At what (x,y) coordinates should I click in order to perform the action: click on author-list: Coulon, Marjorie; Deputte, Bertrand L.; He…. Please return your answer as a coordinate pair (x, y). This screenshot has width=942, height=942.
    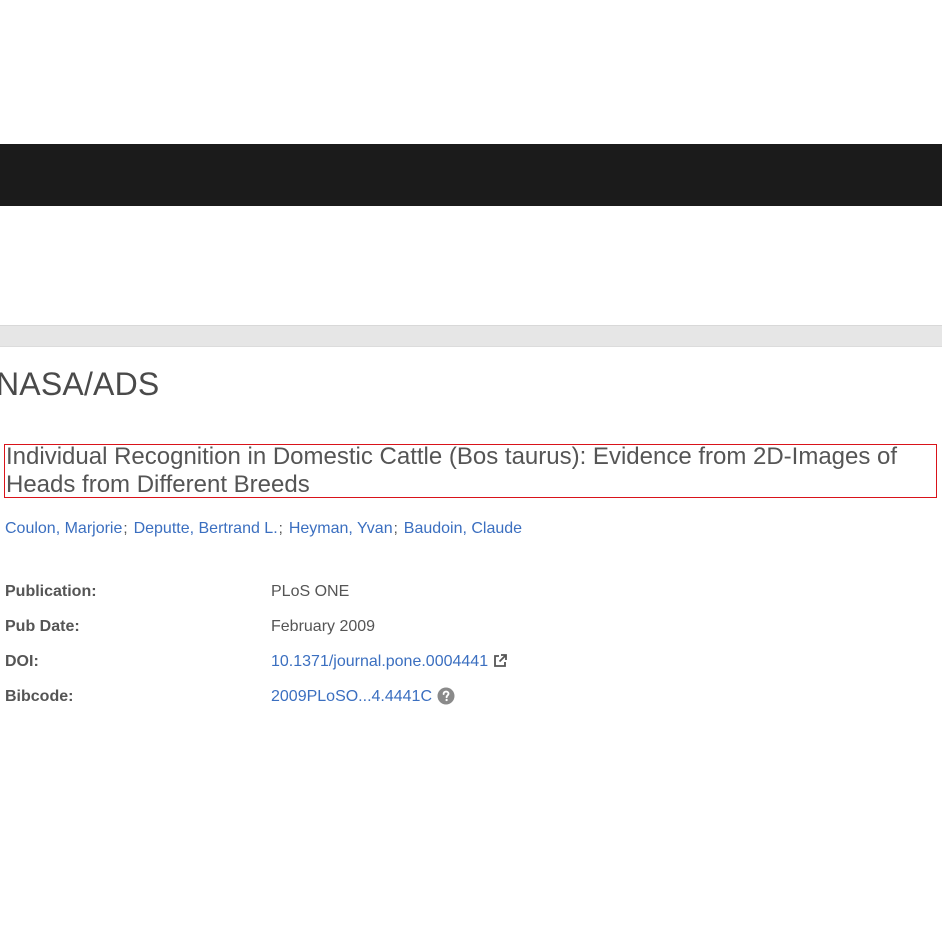
    Looking at the image, I should click on (263, 529).